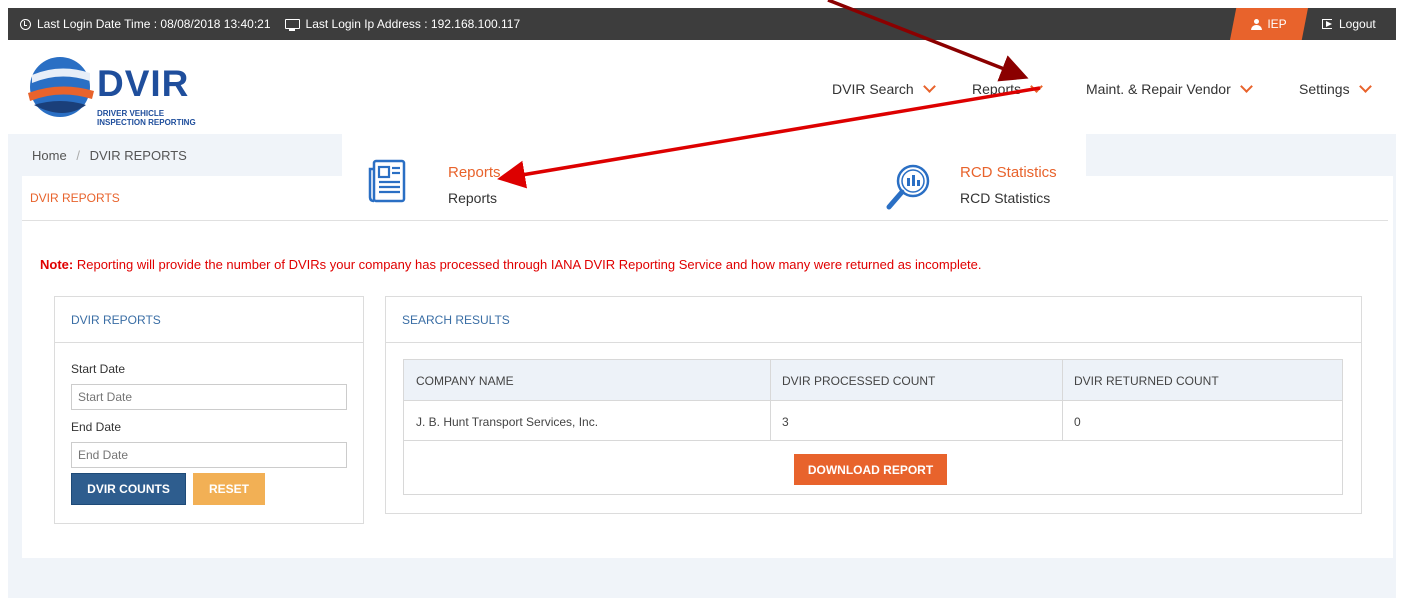  I want to click on end-date-input, so click(209, 455).